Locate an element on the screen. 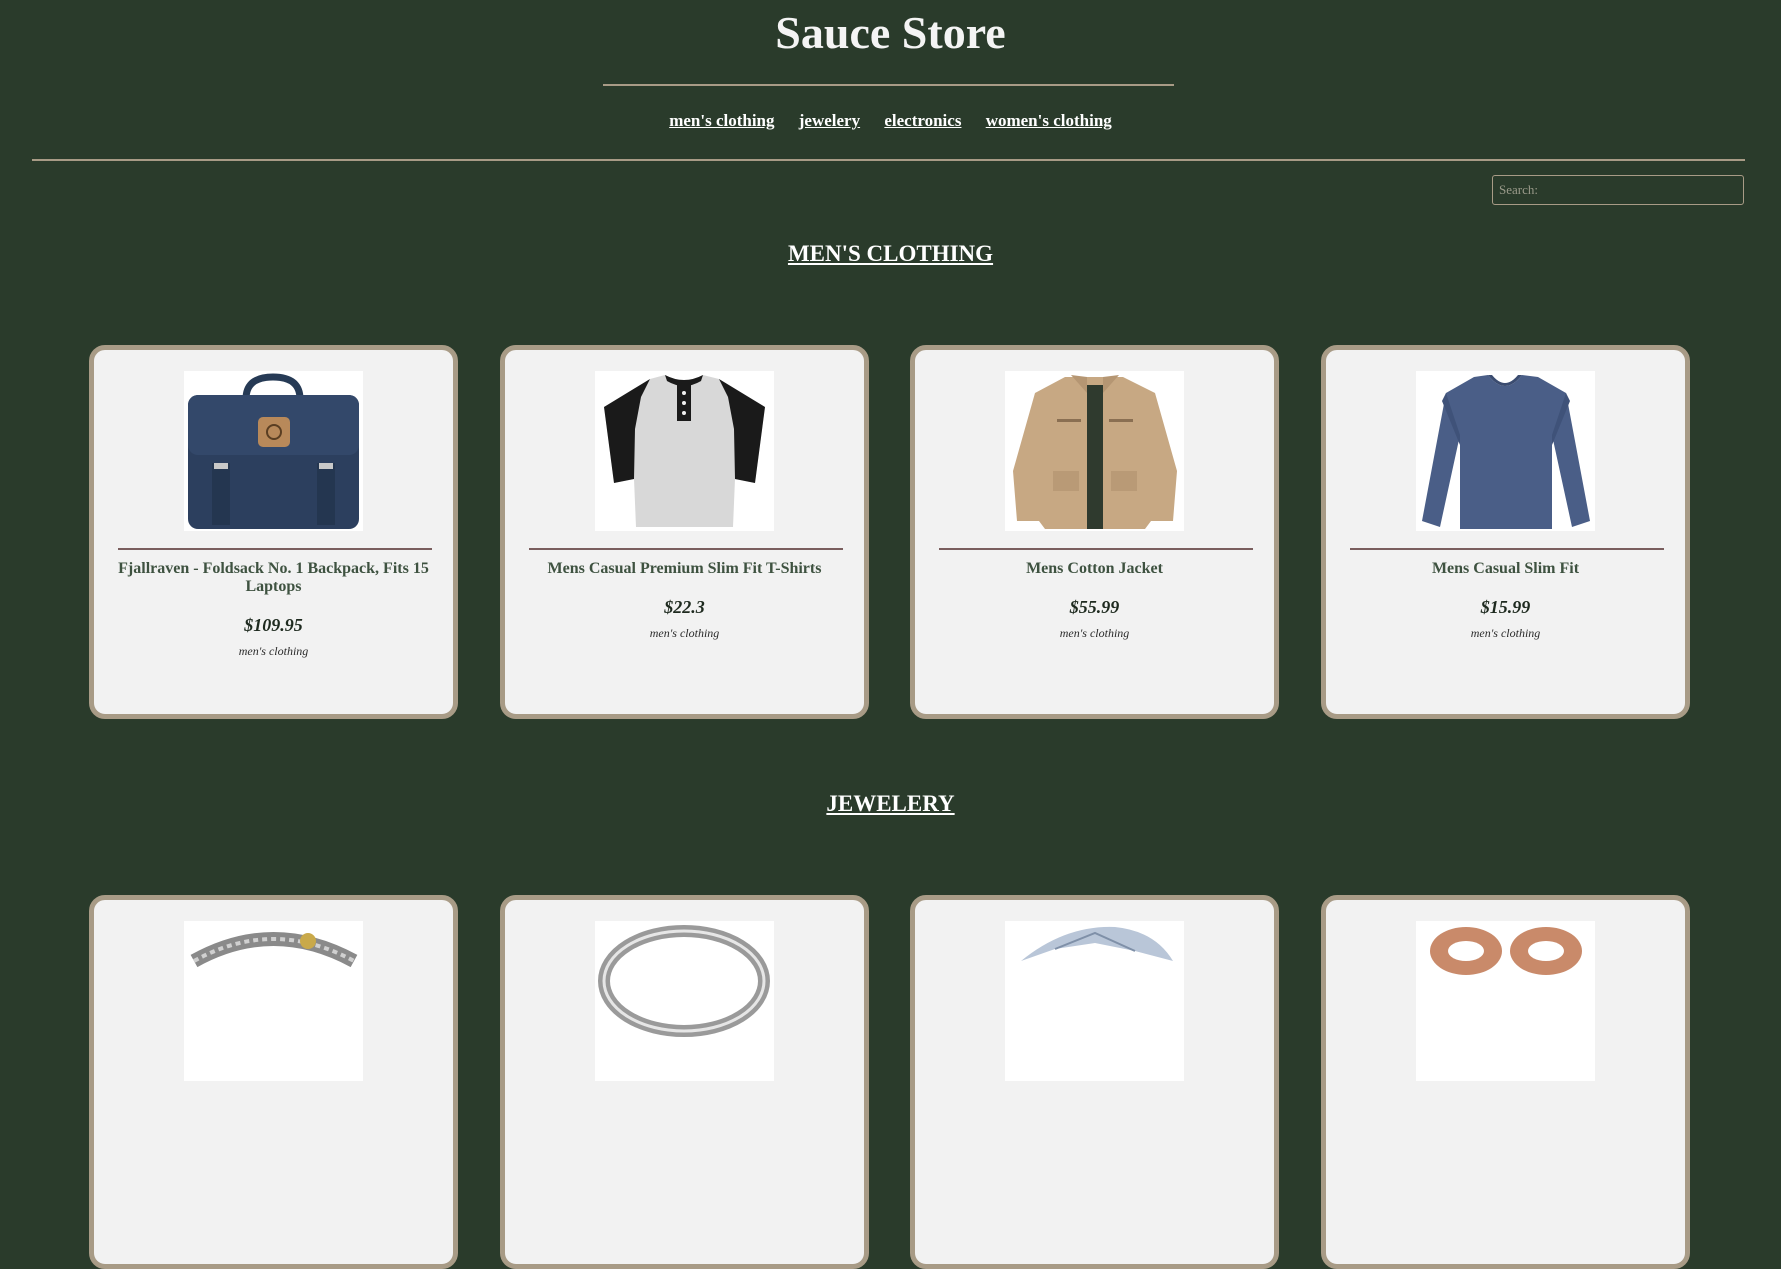 The width and height of the screenshot is (1781, 1269). product-price: $15.99 is located at coordinates (1505, 607).